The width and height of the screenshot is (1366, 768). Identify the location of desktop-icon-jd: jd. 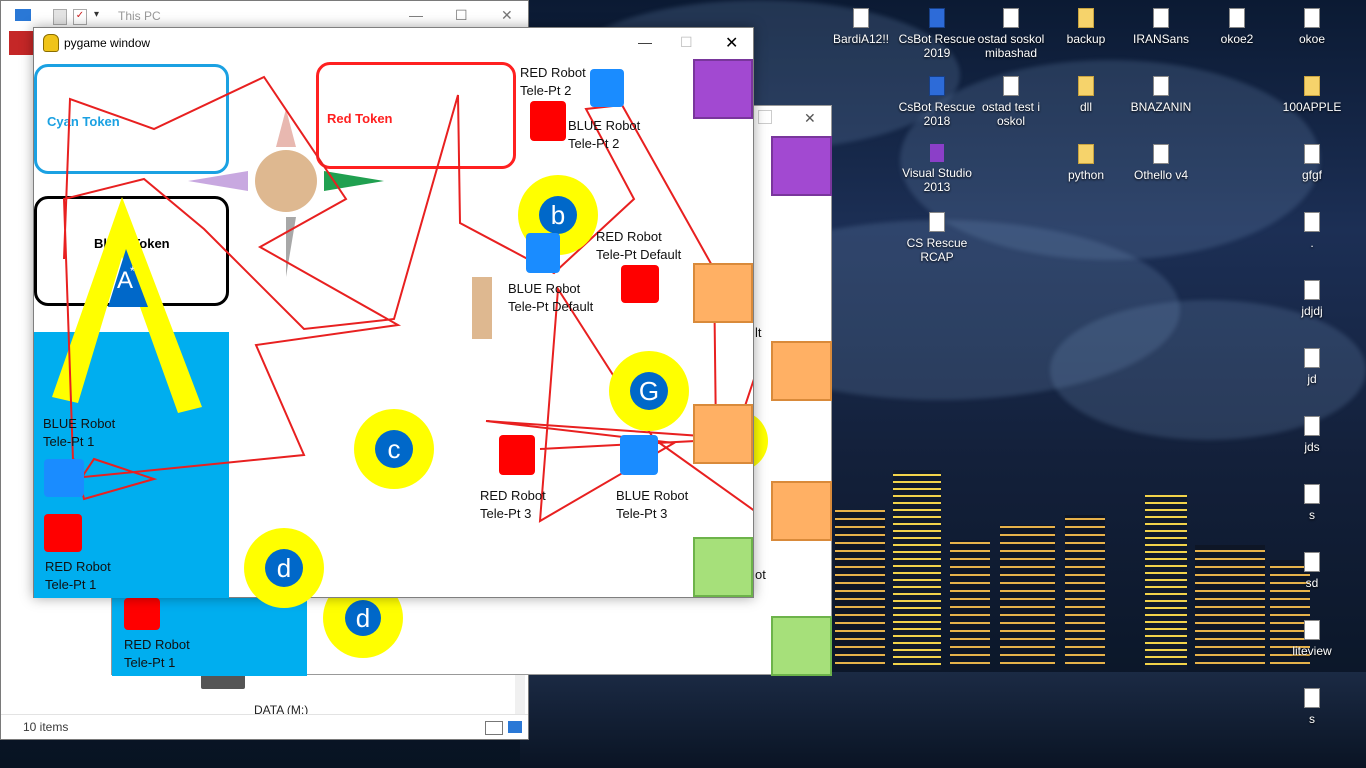
(1312, 367).